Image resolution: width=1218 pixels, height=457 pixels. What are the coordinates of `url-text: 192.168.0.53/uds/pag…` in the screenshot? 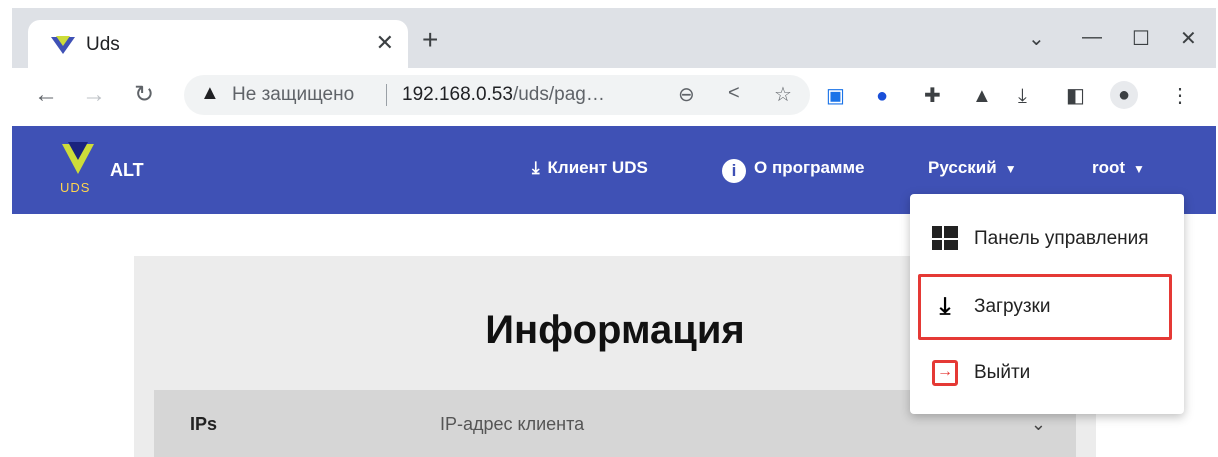 It's located at (503, 95).